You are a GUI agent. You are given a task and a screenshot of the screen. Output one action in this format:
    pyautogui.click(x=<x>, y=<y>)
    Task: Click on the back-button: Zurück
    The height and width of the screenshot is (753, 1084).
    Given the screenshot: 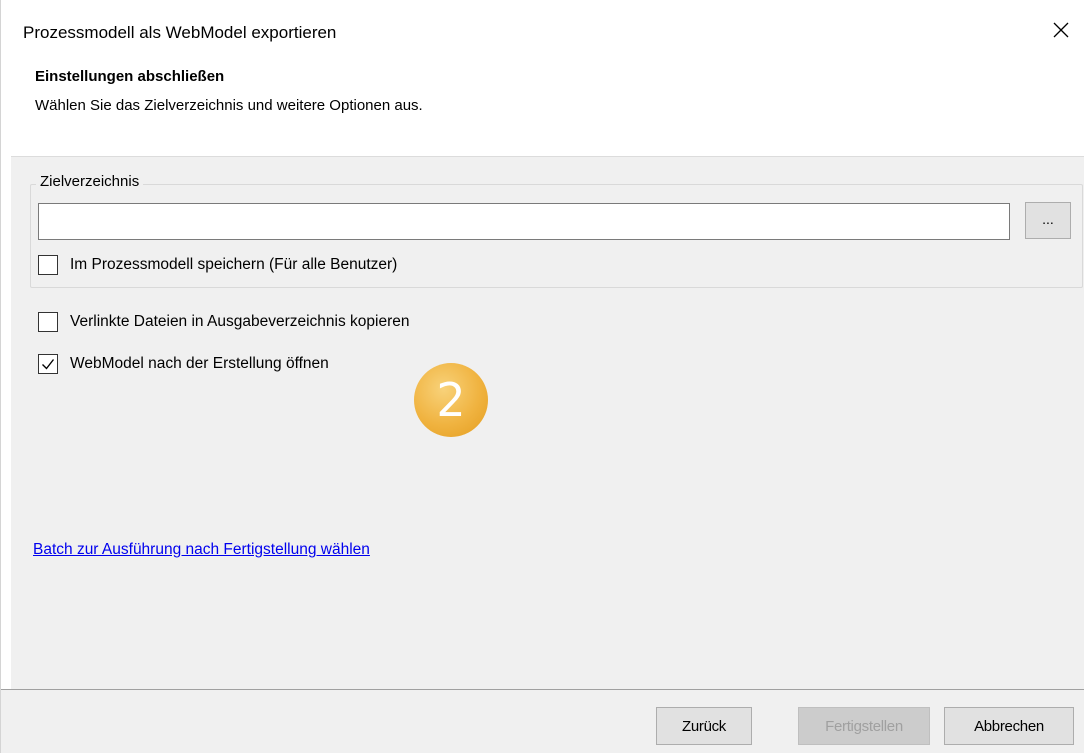 What is the action you would take?
    pyautogui.click(x=704, y=726)
    